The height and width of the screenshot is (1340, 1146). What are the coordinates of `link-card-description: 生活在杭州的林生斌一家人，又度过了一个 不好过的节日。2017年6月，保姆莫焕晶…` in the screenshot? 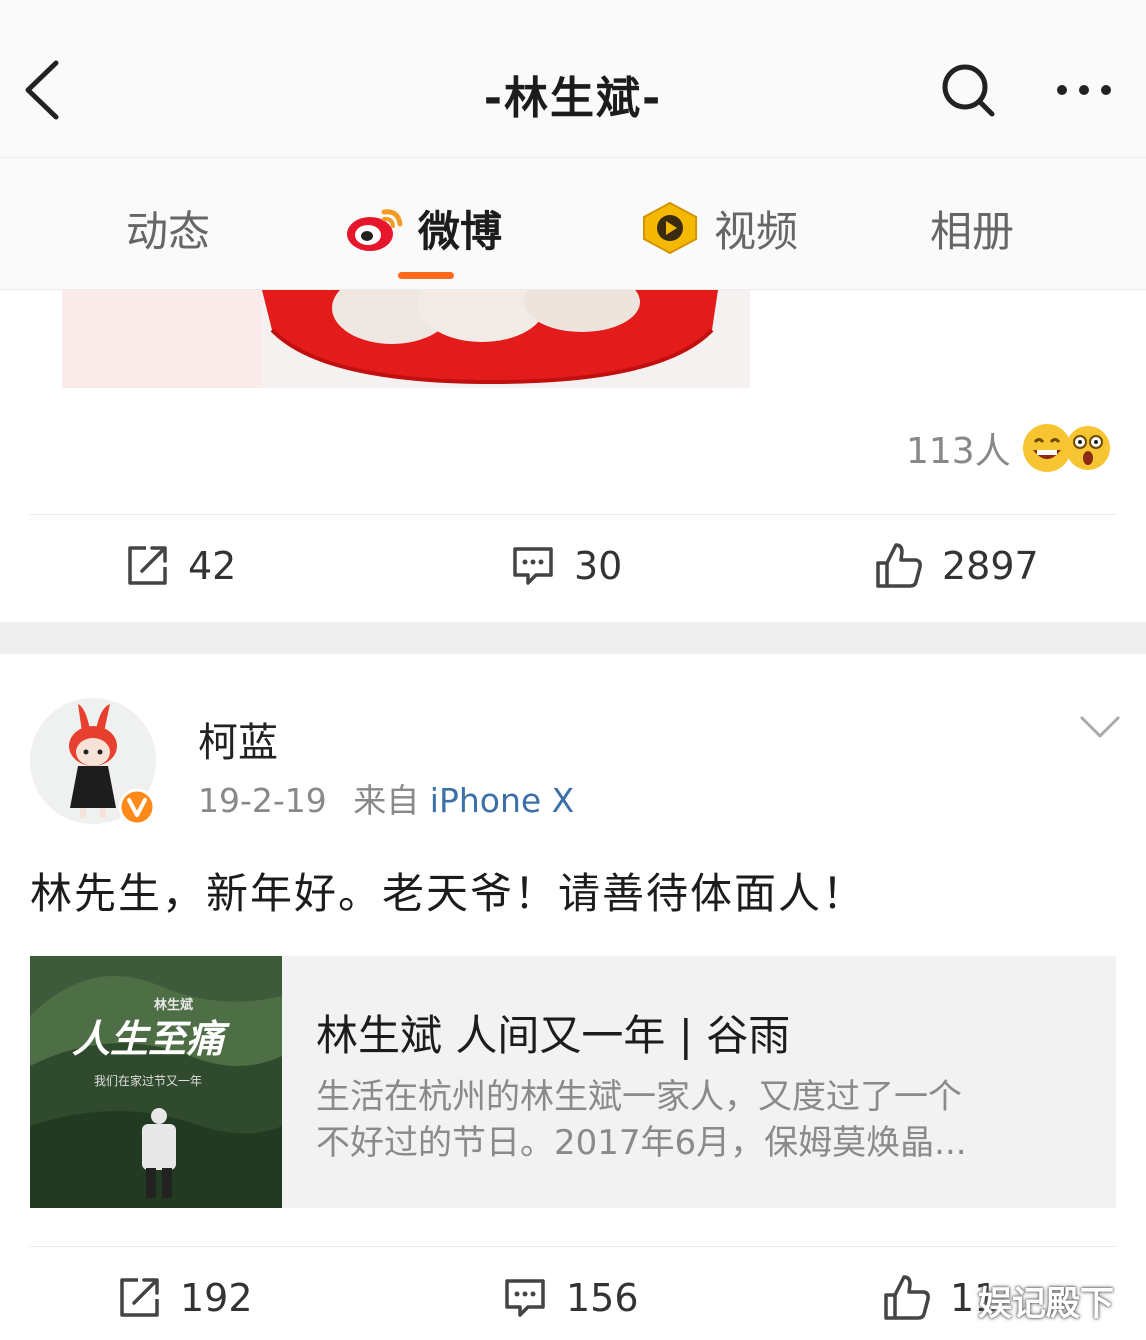 It's located at (696, 1120).